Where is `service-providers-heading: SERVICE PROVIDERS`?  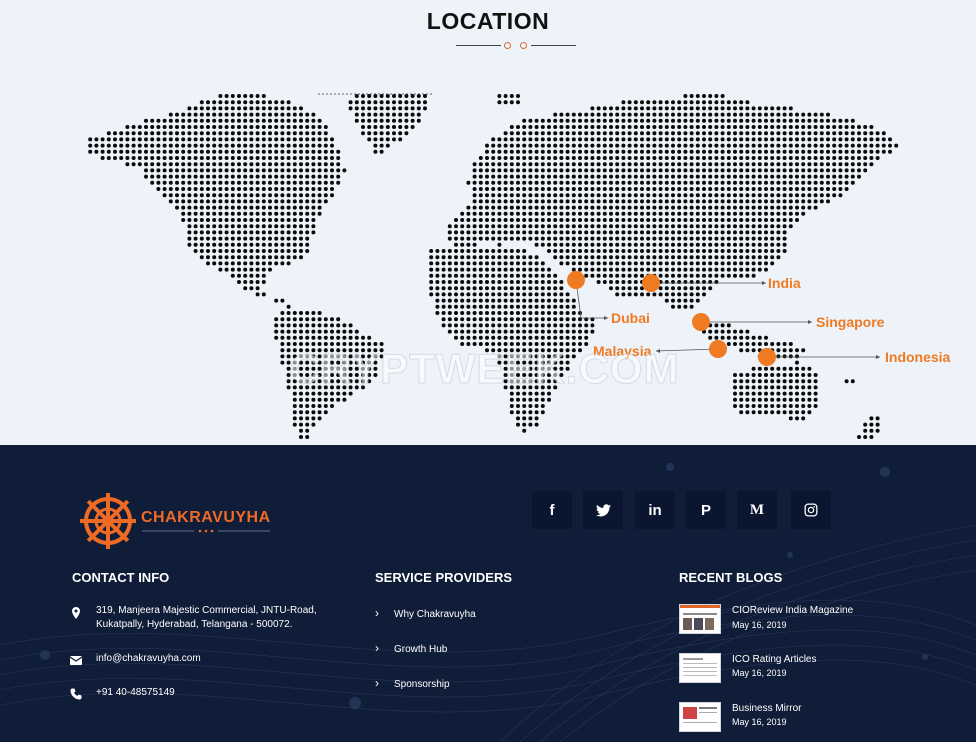
service-providers-heading: SERVICE PROVIDERS is located at coordinates (444, 577).